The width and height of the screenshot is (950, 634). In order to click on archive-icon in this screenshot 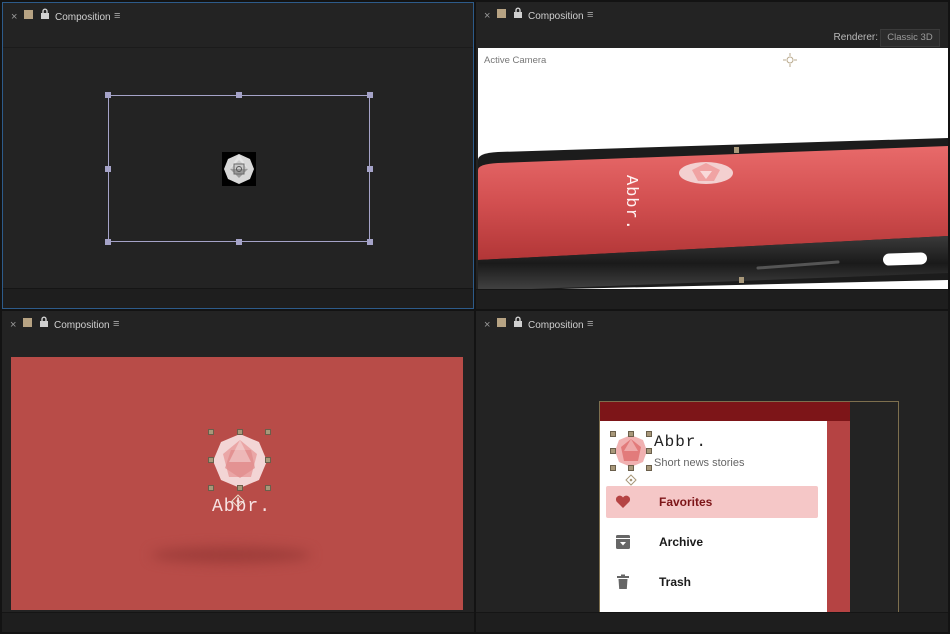, I will do `click(623, 542)`.